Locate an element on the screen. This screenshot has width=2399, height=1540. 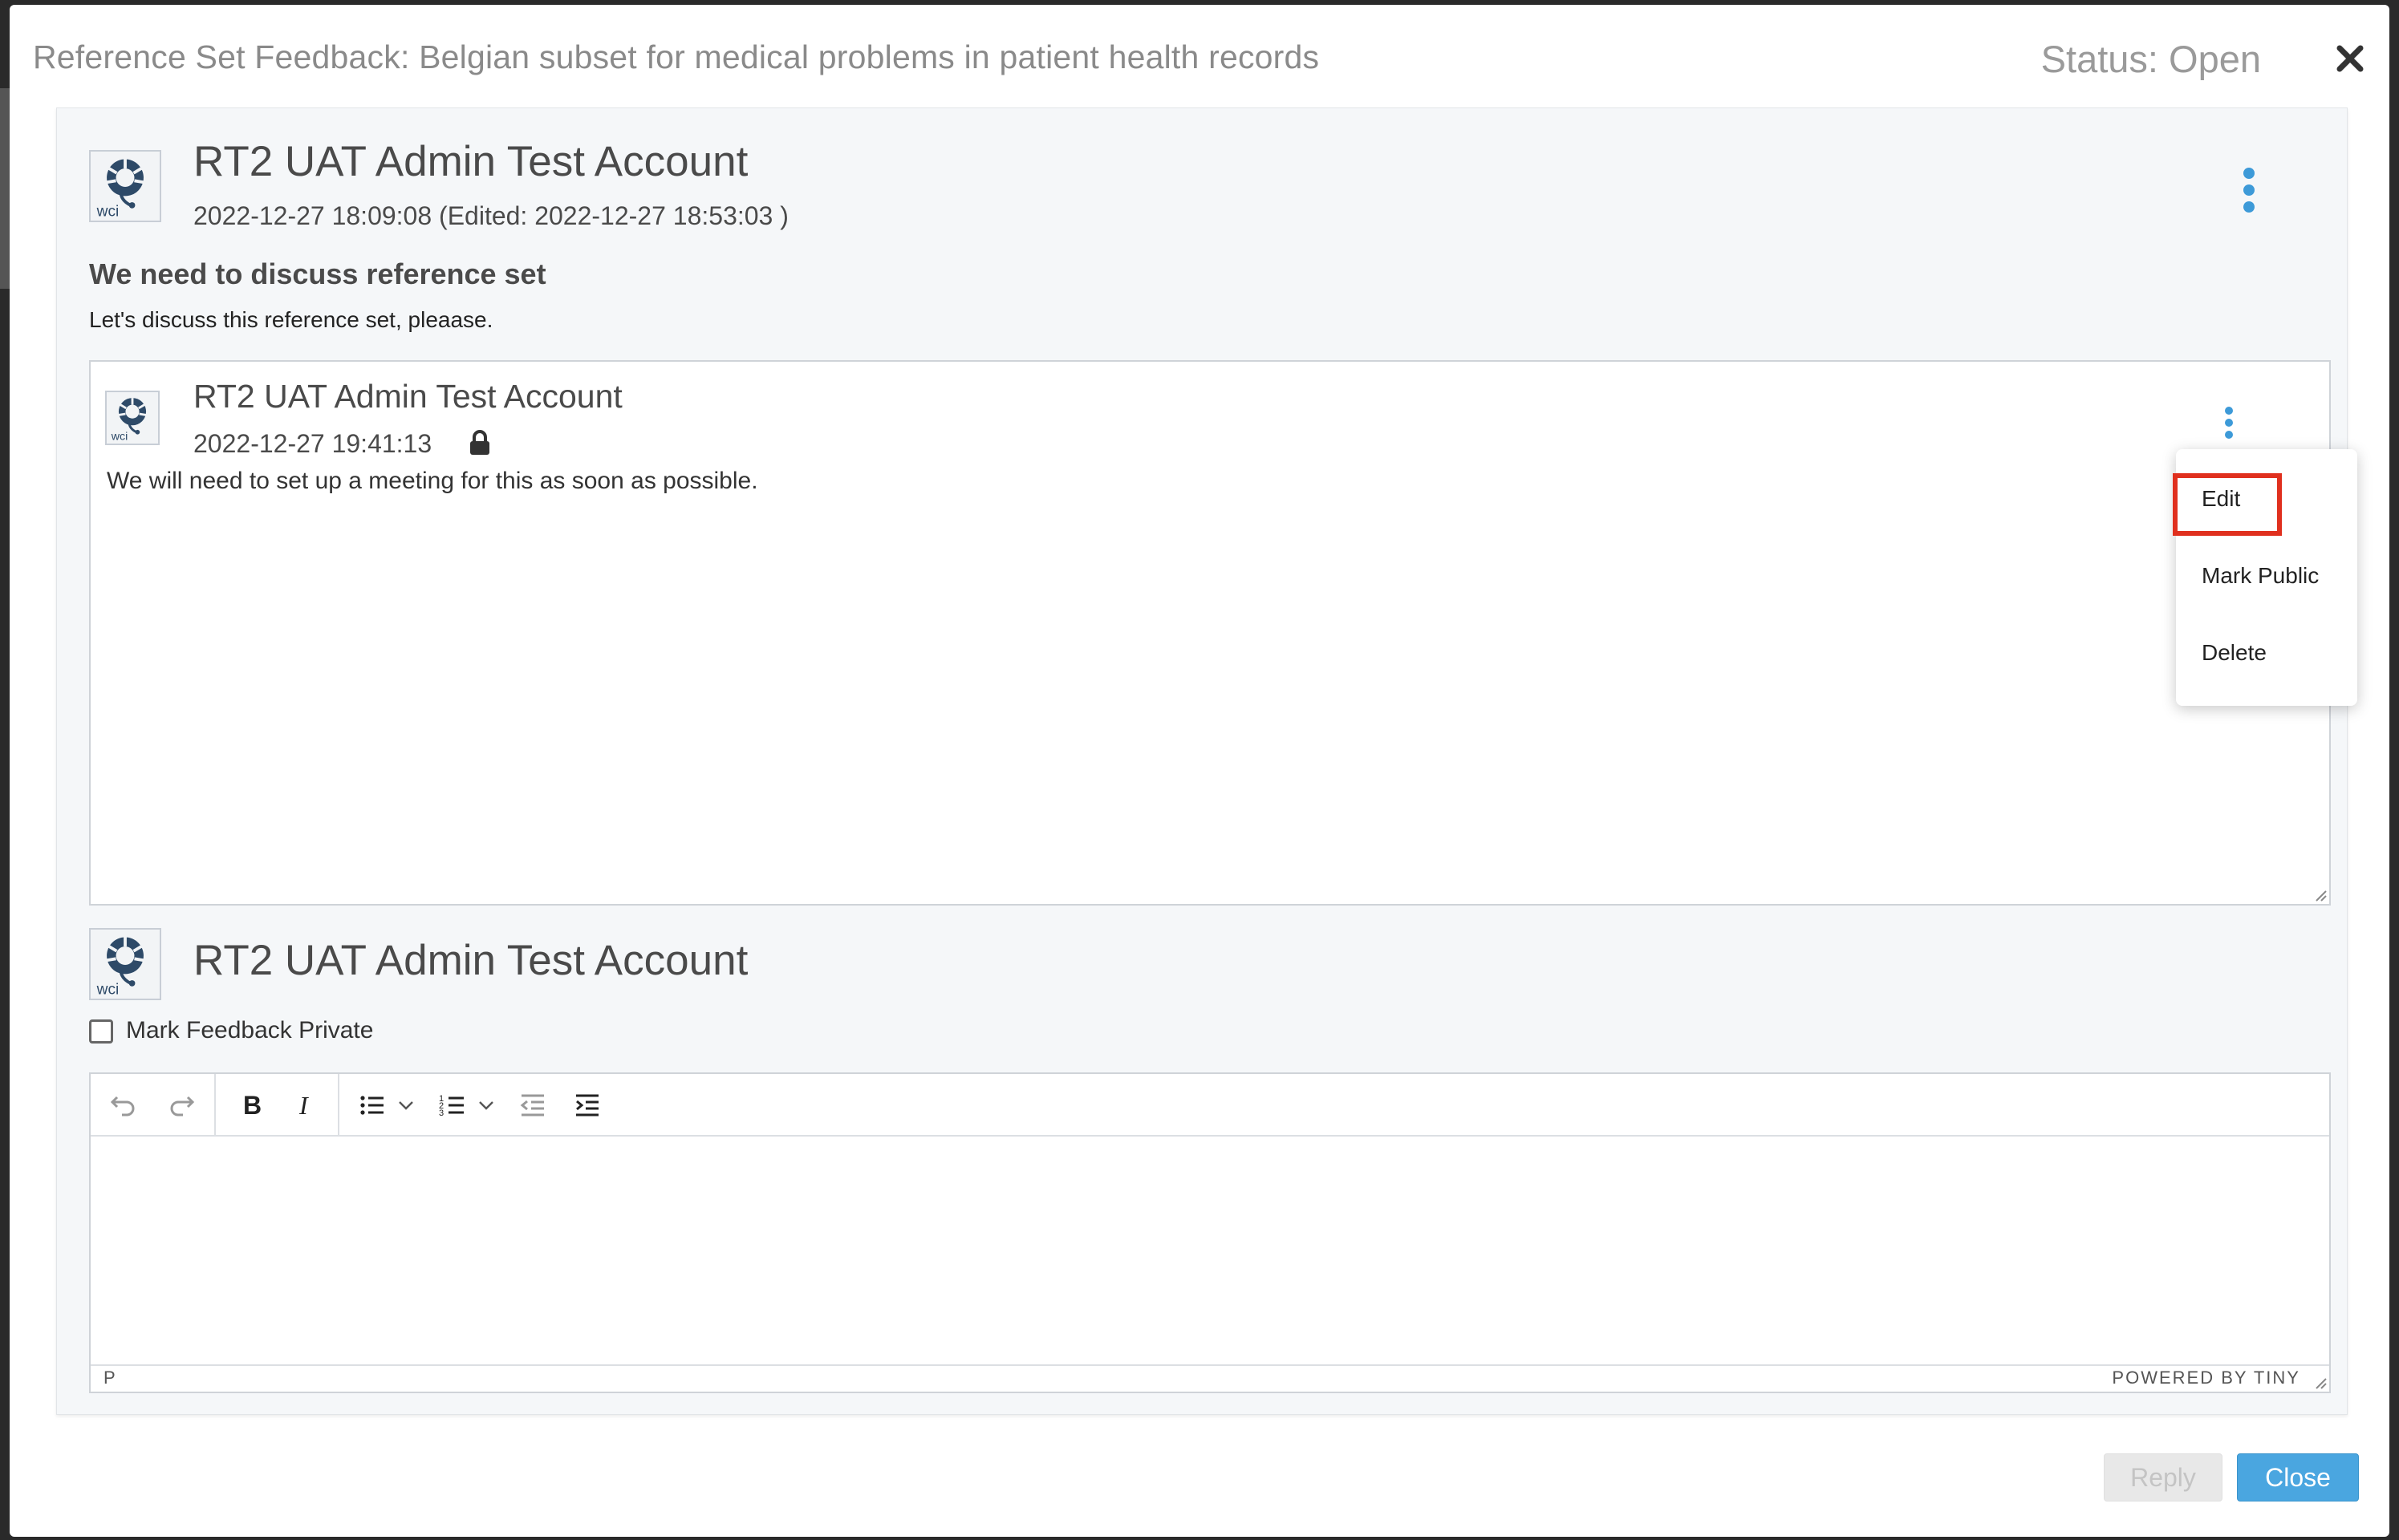
author-avatar: wci is located at coordinates (125, 186).